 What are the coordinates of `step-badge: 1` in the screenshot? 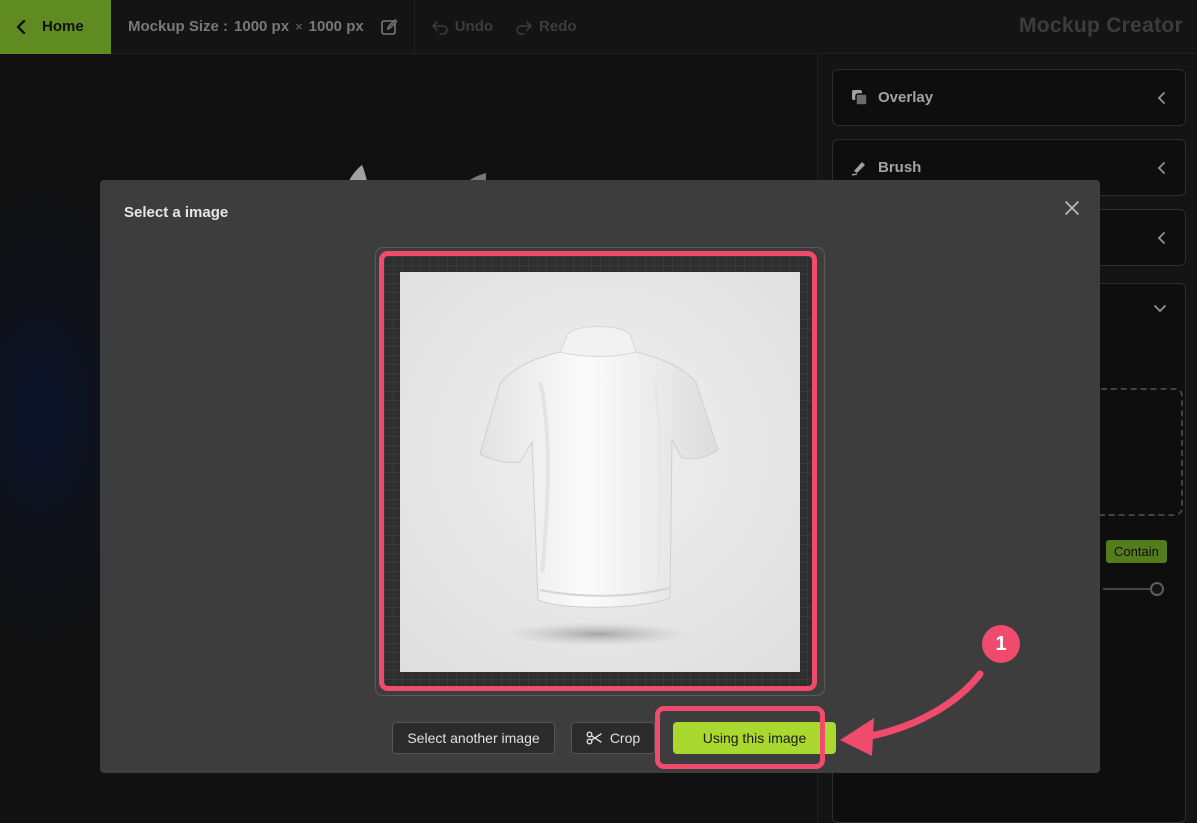 It's located at (1001, 644).